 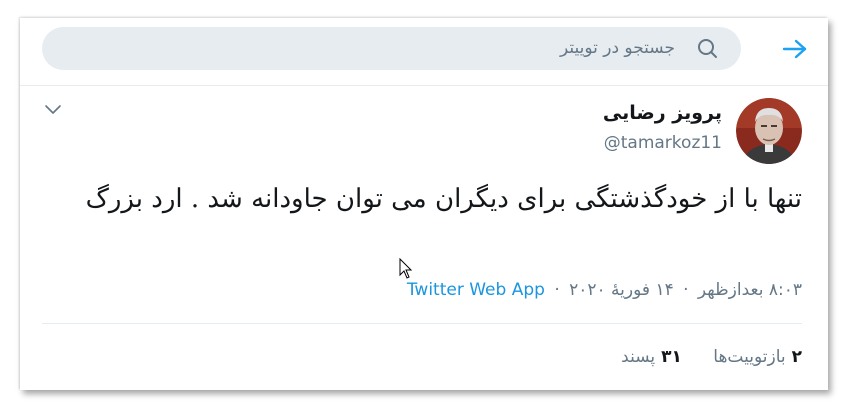 I want to click on retweets-count: ۲, so click(x=796, y=357).